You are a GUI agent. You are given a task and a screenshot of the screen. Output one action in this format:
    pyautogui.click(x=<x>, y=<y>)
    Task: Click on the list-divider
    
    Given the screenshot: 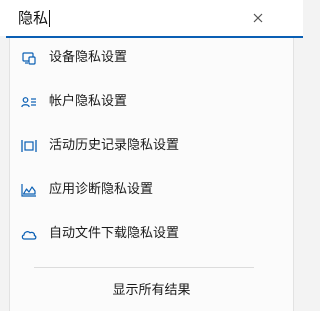 What is the action you would take?
    pyautogui.click(x=144, y=267)
    